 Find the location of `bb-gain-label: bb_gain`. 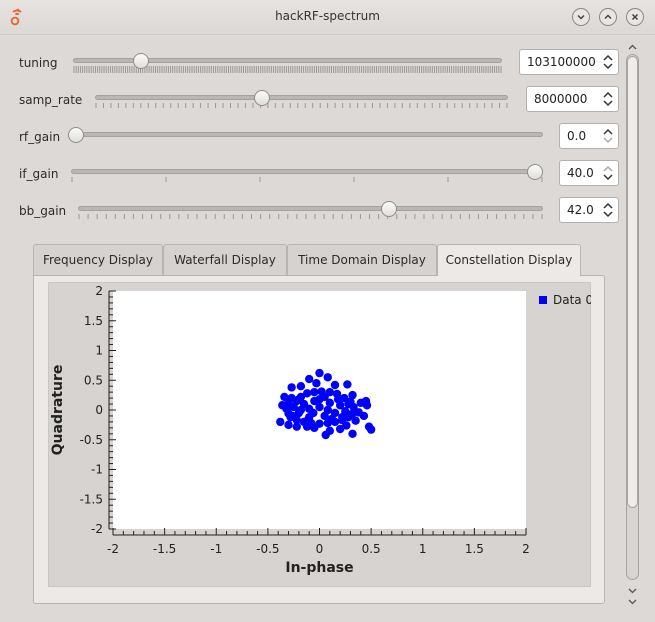

bb-gain-label: bb_gain is located at coordinates (43, 211).